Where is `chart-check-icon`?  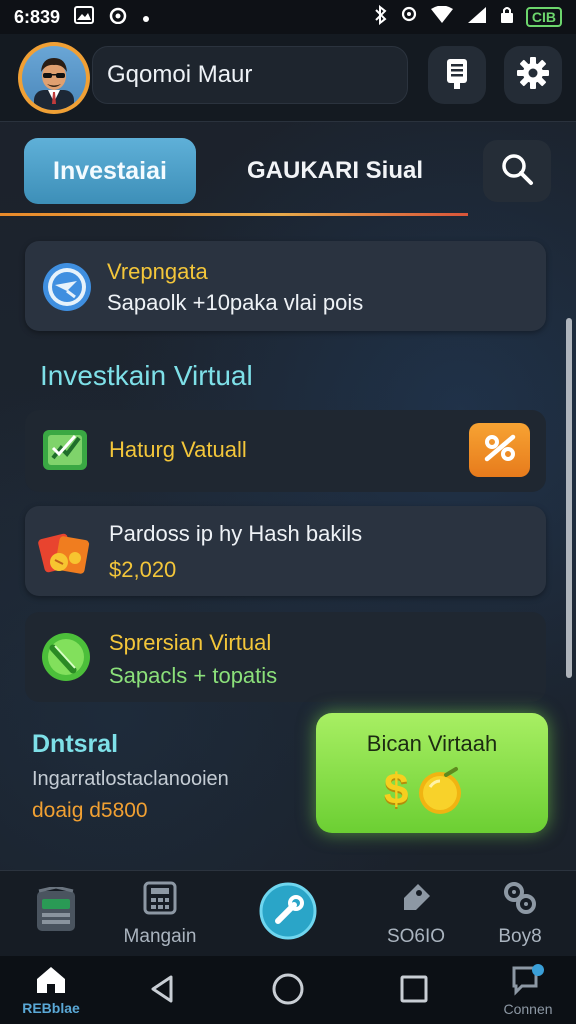 chart-check-icon is located at coordinates (66, 452).